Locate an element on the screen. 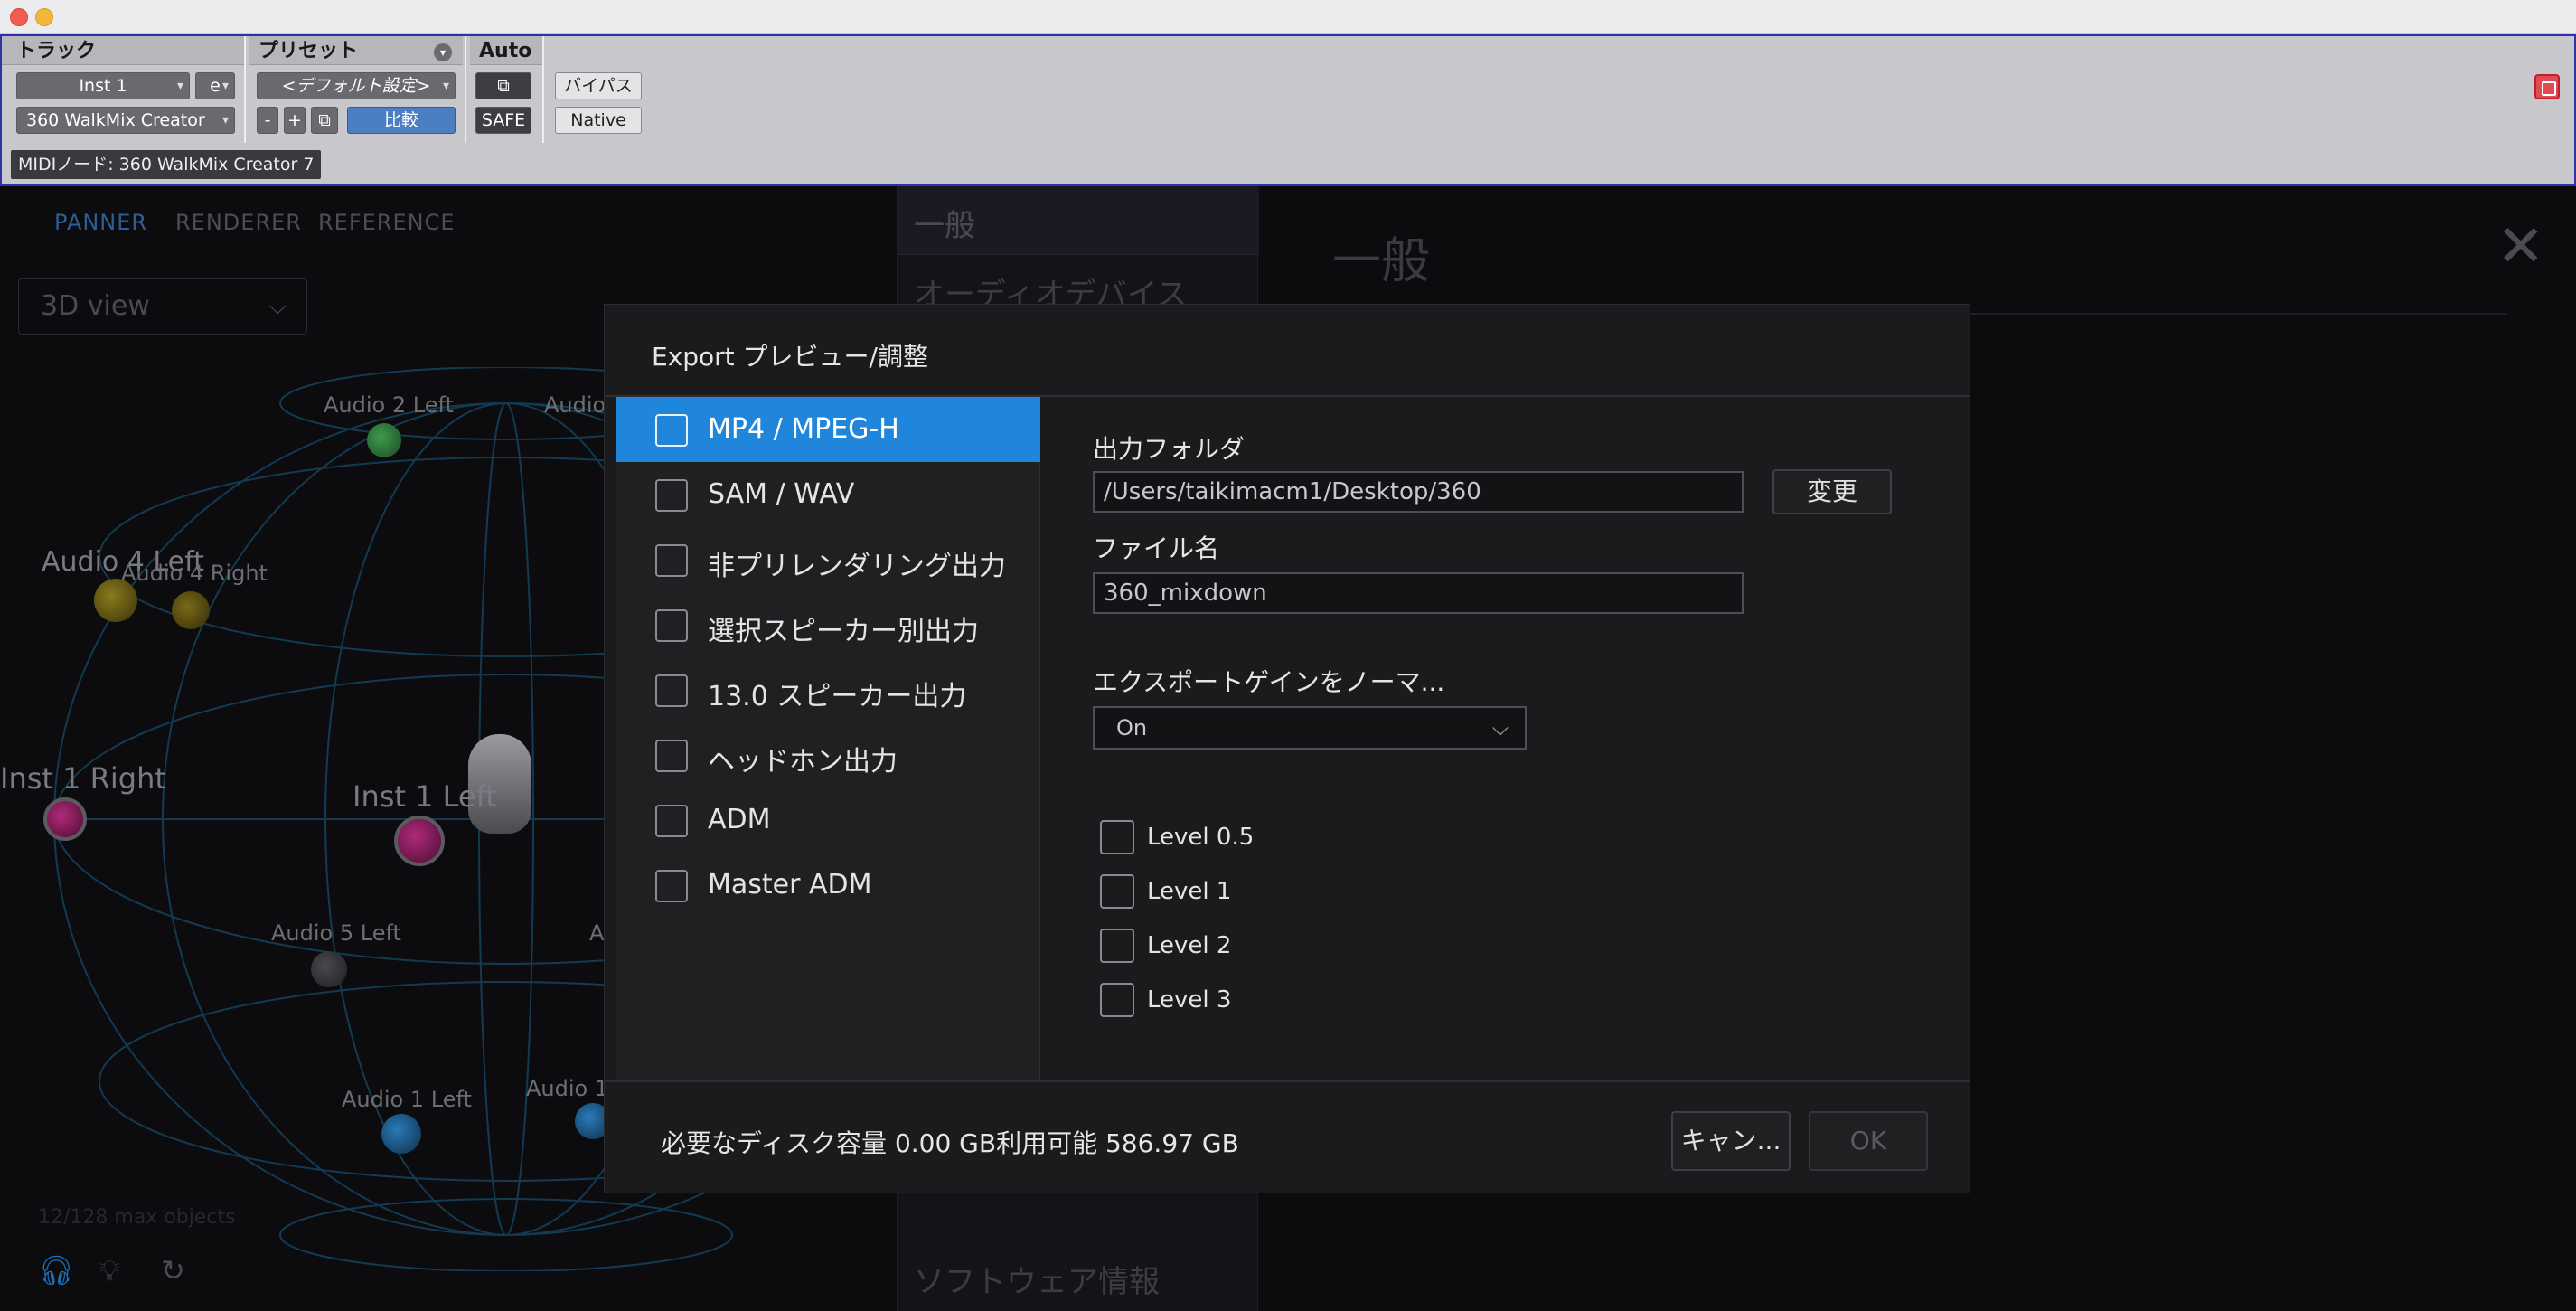  format-label: 13.0 スピーカー出力 is located at coordinates (837, 696).